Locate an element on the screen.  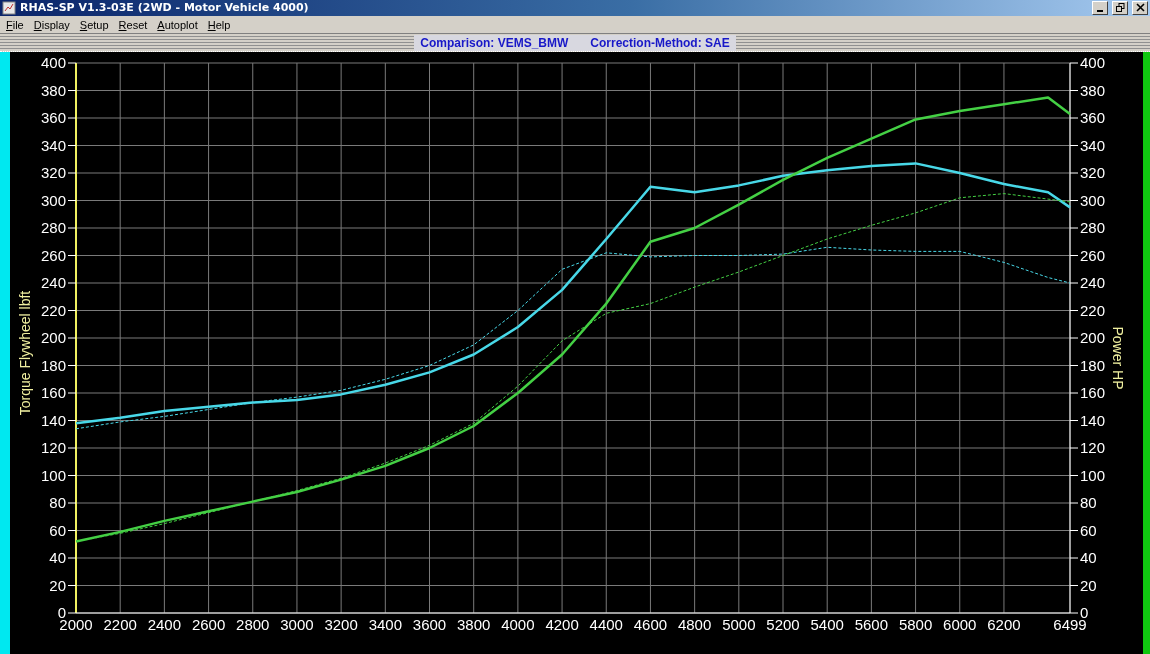
x-tick-label: 3600 is located at coordinates (429, 624).